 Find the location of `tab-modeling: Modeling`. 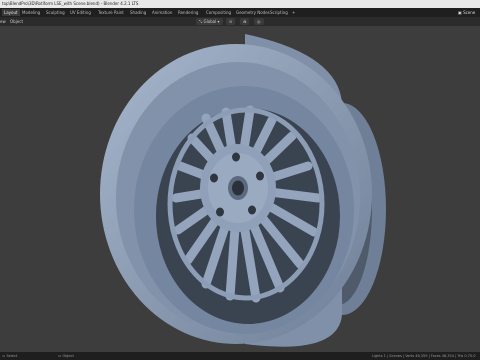

tab-modeling: Modeling is located at coordinates (31, 12).